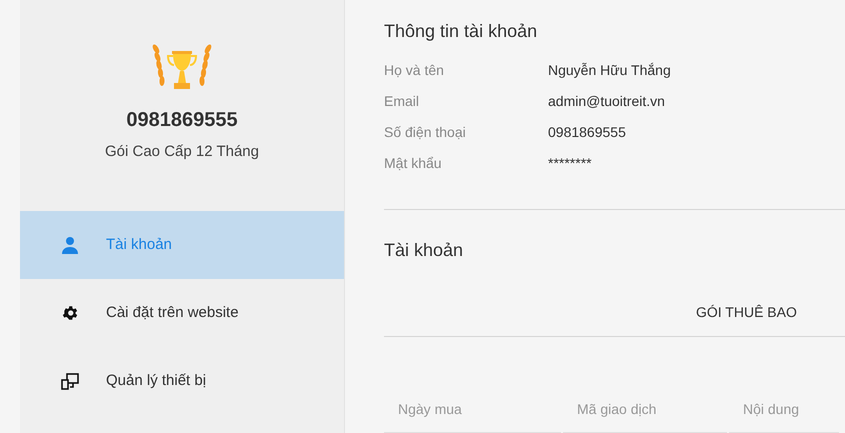  Describe the element at coordinates (182, 152) in the screenshot. I see `profile-plan: Gói Cao Cấp 12 Tháng` at that location.